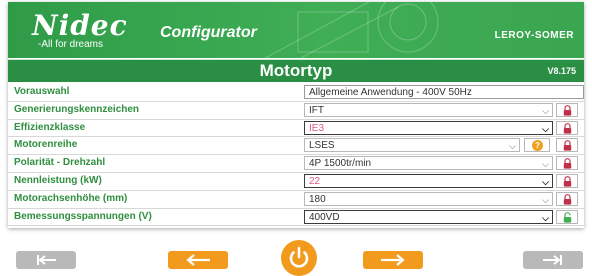 This screenshot has height=276, width=592. I want to click on arrow-right-icon, so click(393, 260).